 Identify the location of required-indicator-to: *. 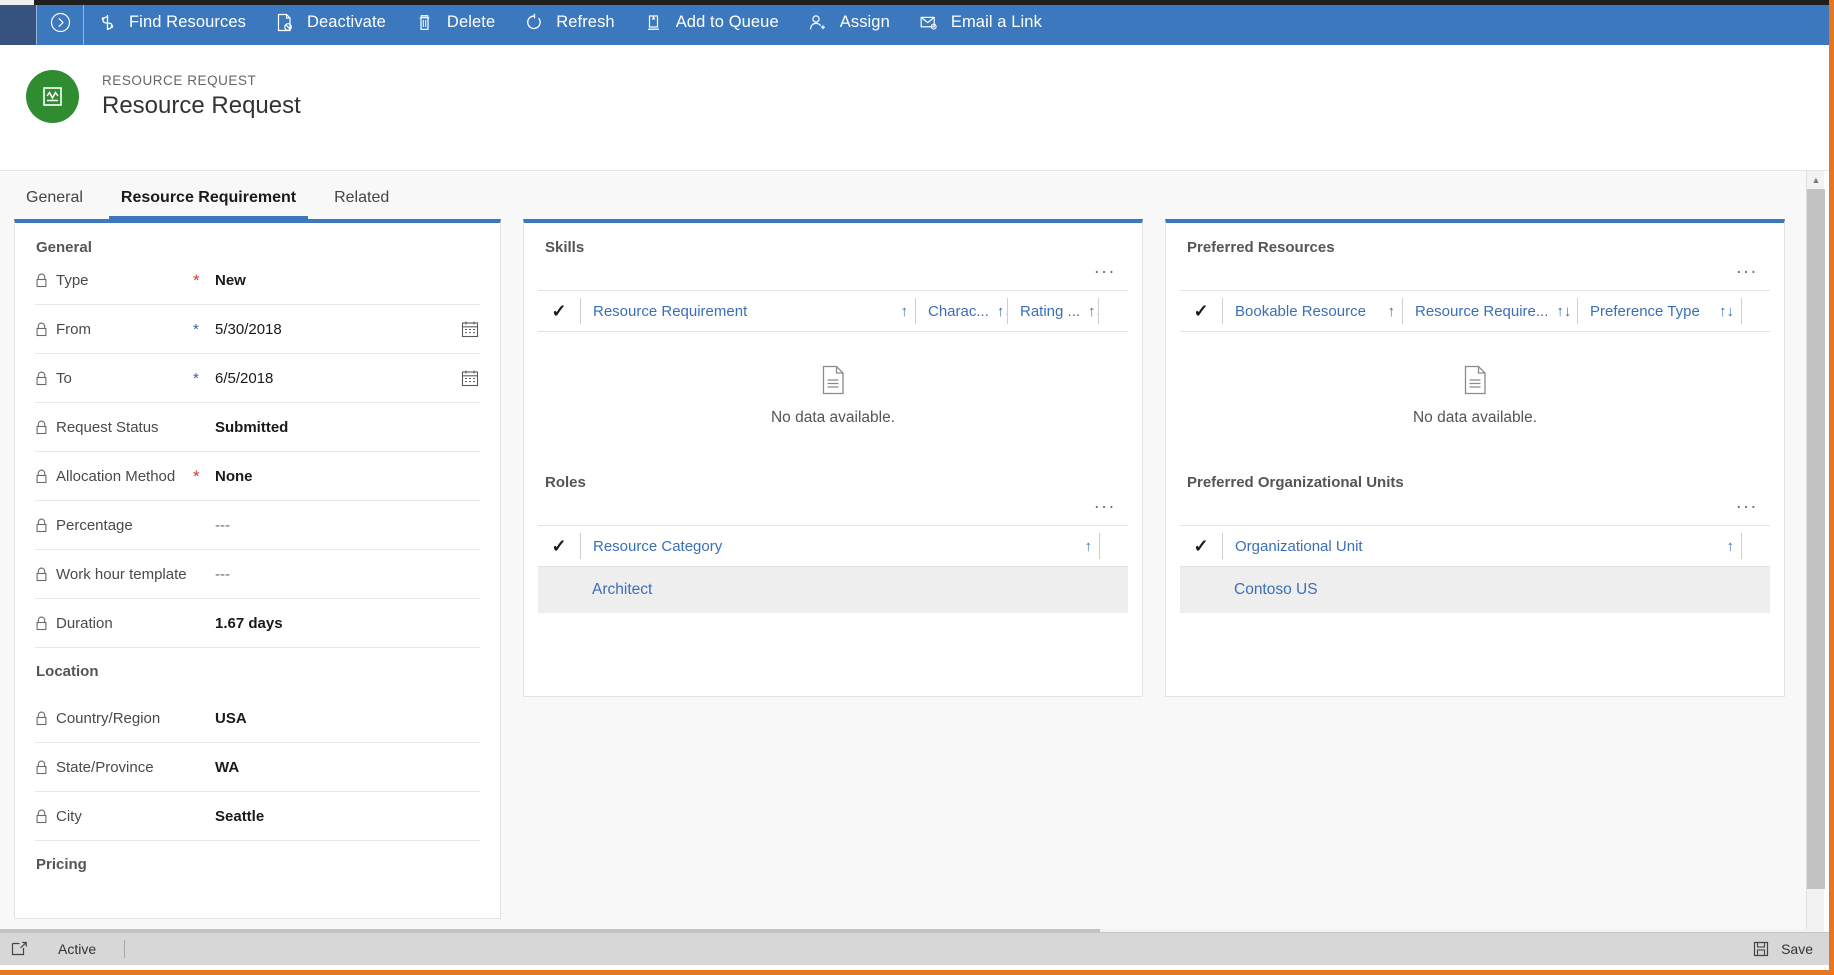
(196, 378).